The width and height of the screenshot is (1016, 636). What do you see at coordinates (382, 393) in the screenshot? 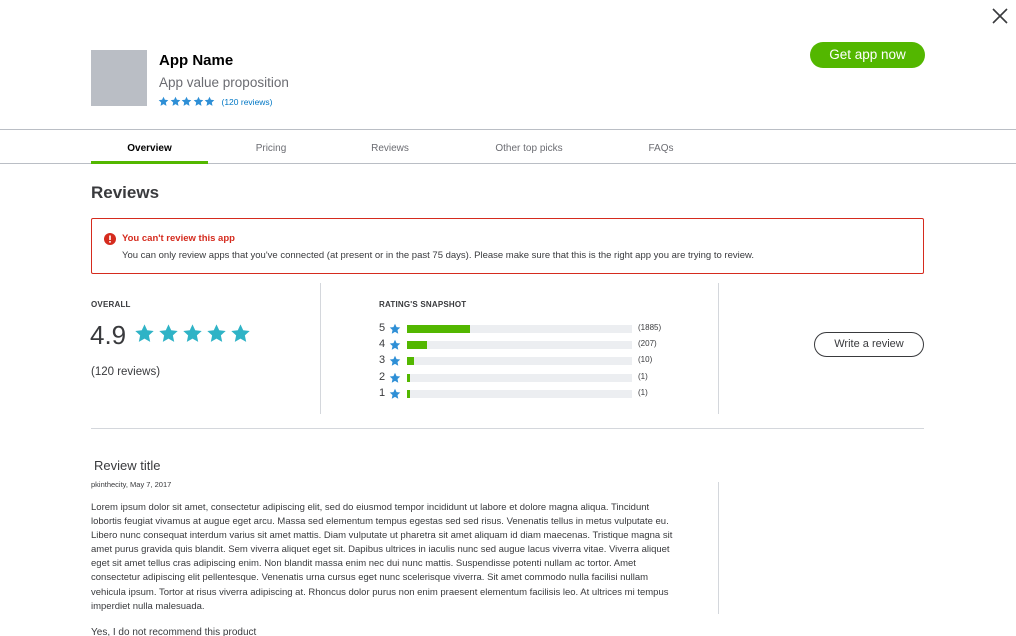
I see `snapshot-star-level: 1` at bounding box center [382, 393].